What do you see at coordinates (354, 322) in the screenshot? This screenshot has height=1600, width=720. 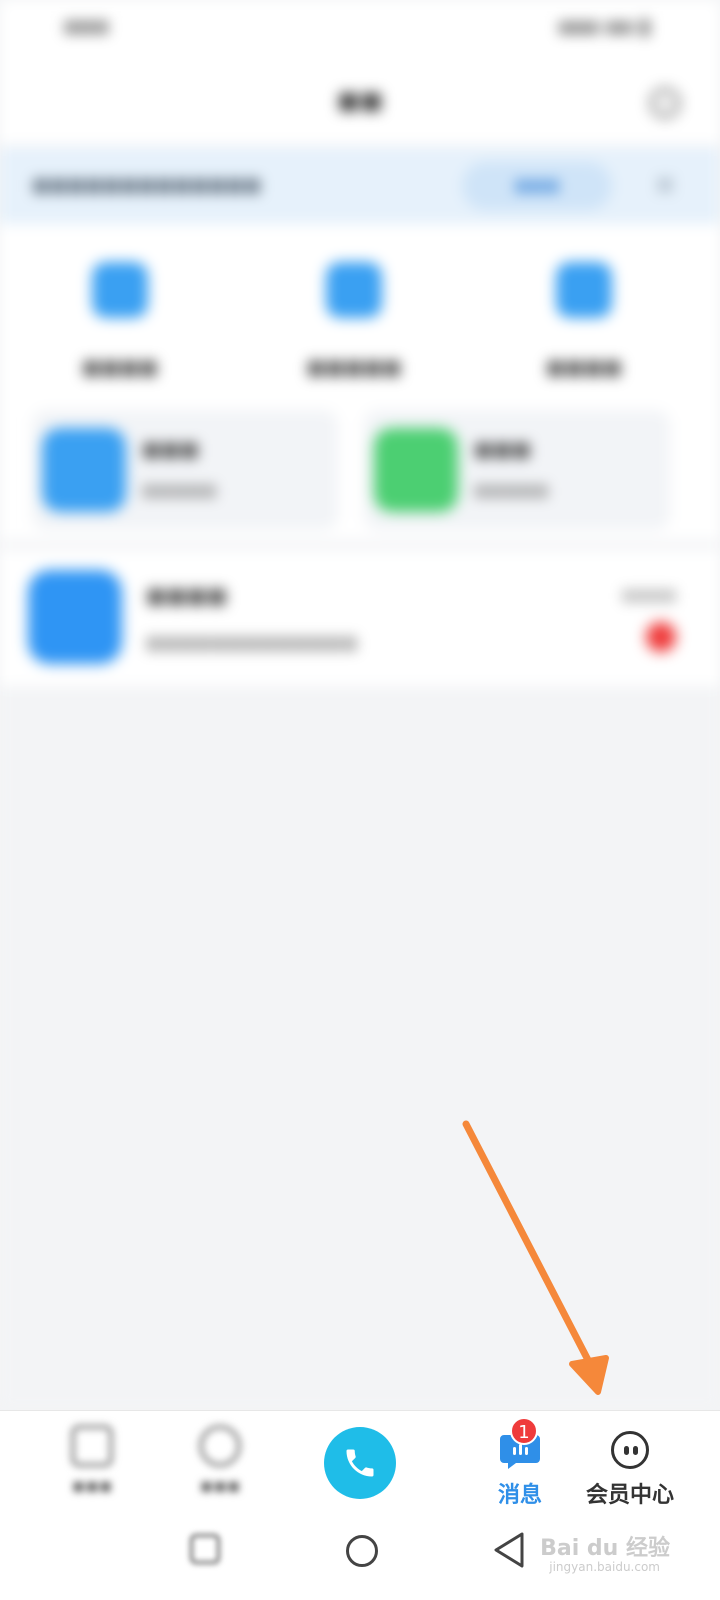 I see `quick-action-2: ▪▪▪▪▪` at bounding box center [354, 322].